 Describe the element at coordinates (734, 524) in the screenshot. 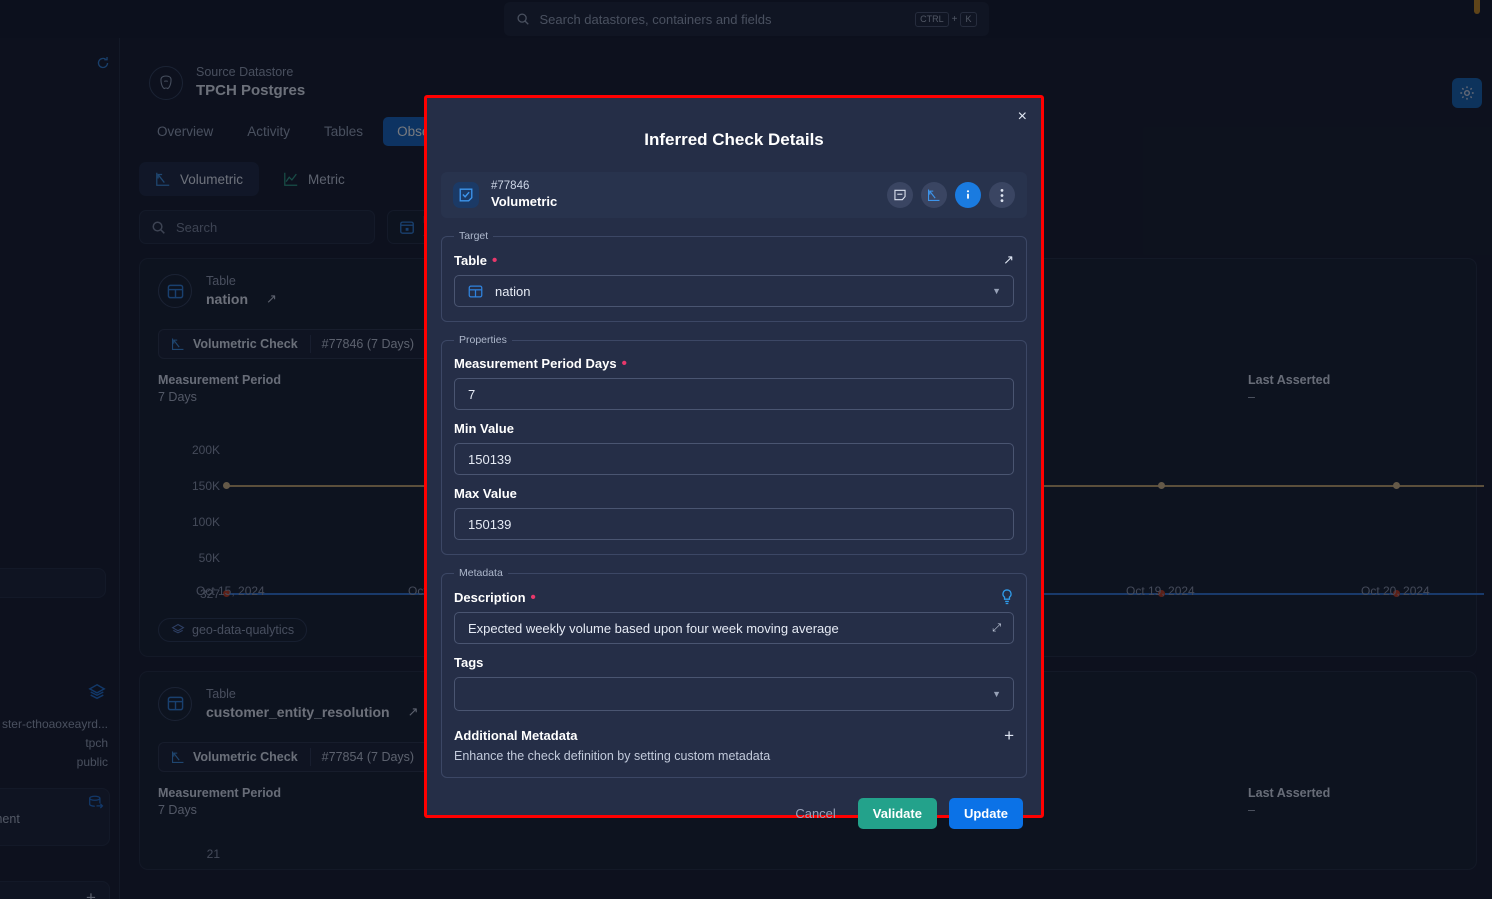

I see `max-value-input: 150139` at that location.